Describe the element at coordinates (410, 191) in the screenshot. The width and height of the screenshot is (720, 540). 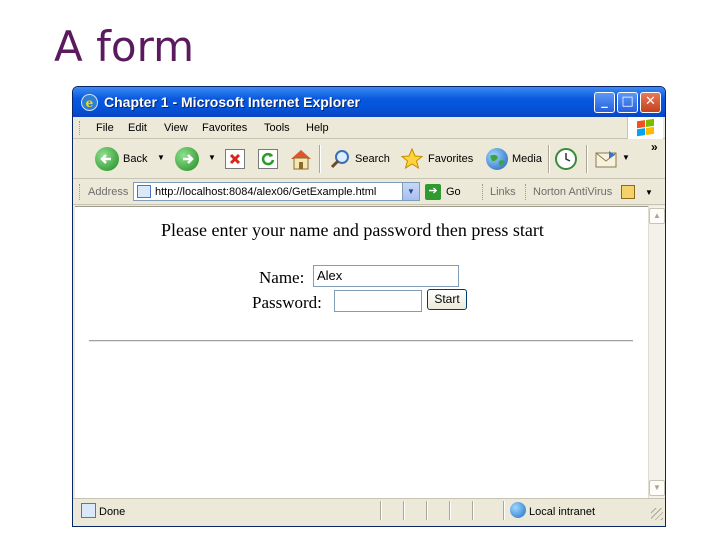
I see `address-dropdown-button: ▼` at that location.